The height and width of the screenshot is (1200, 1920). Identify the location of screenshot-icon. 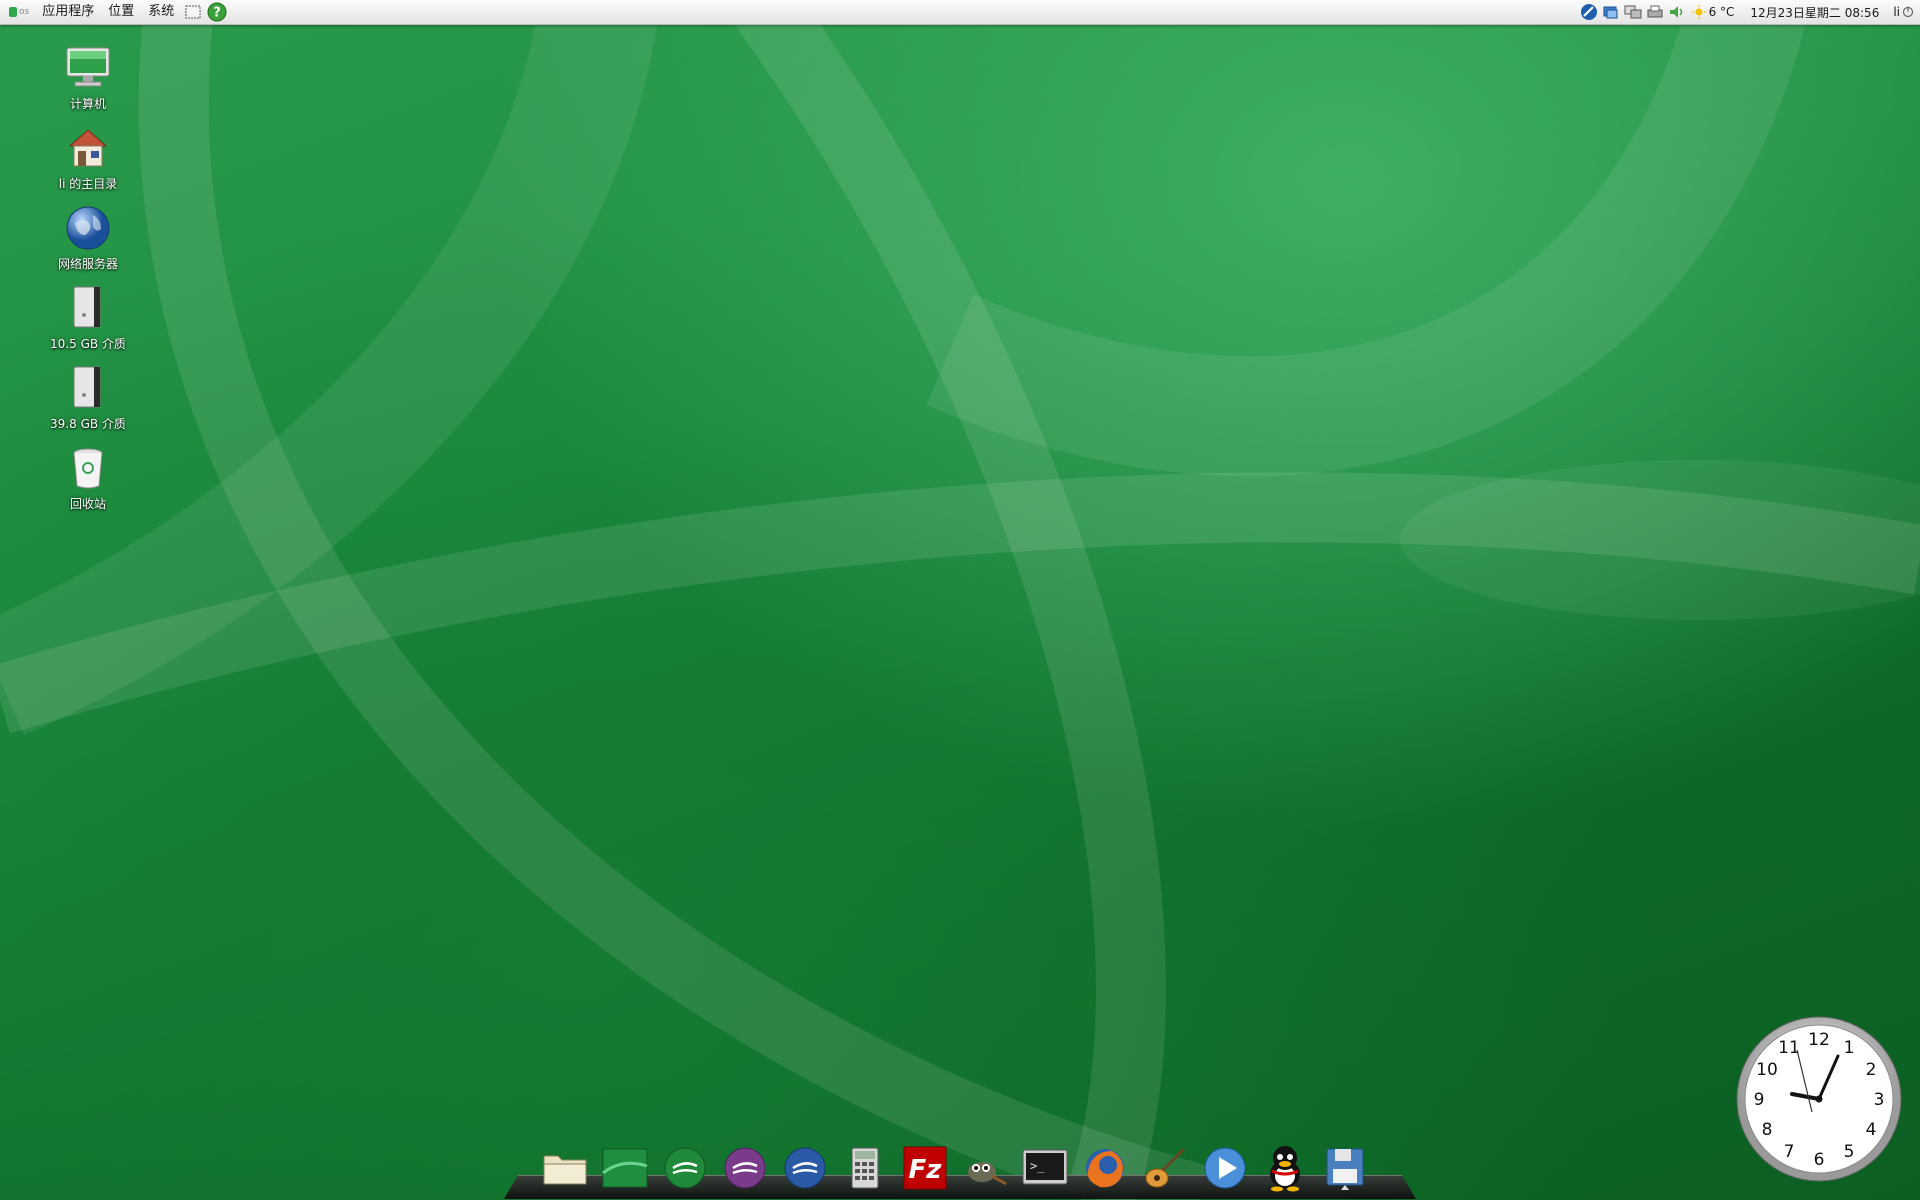
(193, 12).